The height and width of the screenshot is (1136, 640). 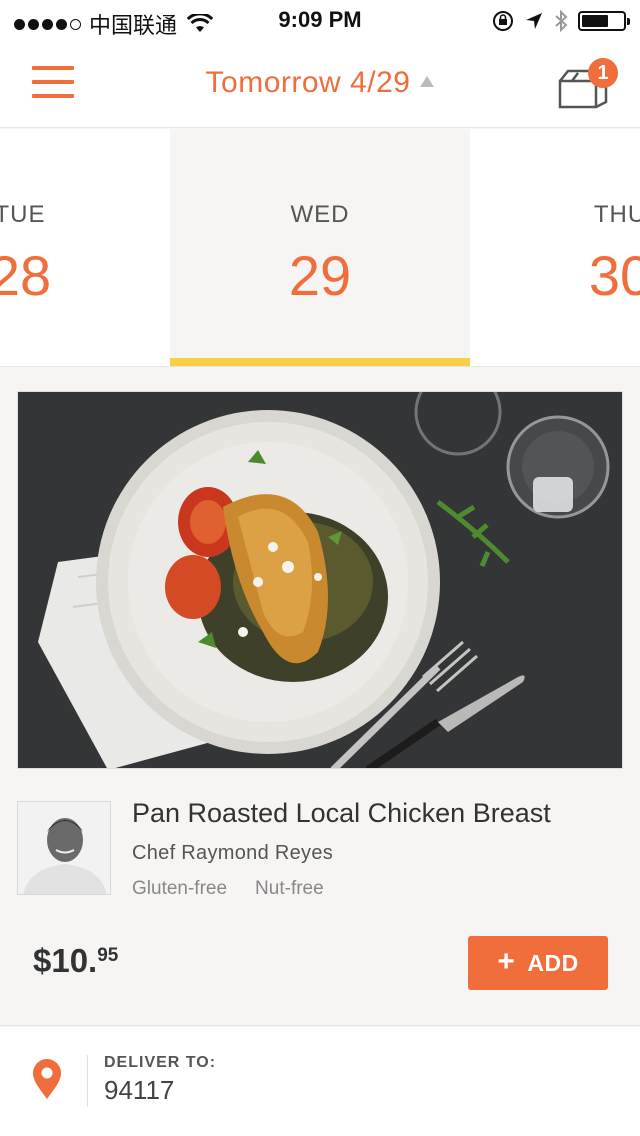 I want to click on delivery-zip: 94117, so click(x=139, y=1090).